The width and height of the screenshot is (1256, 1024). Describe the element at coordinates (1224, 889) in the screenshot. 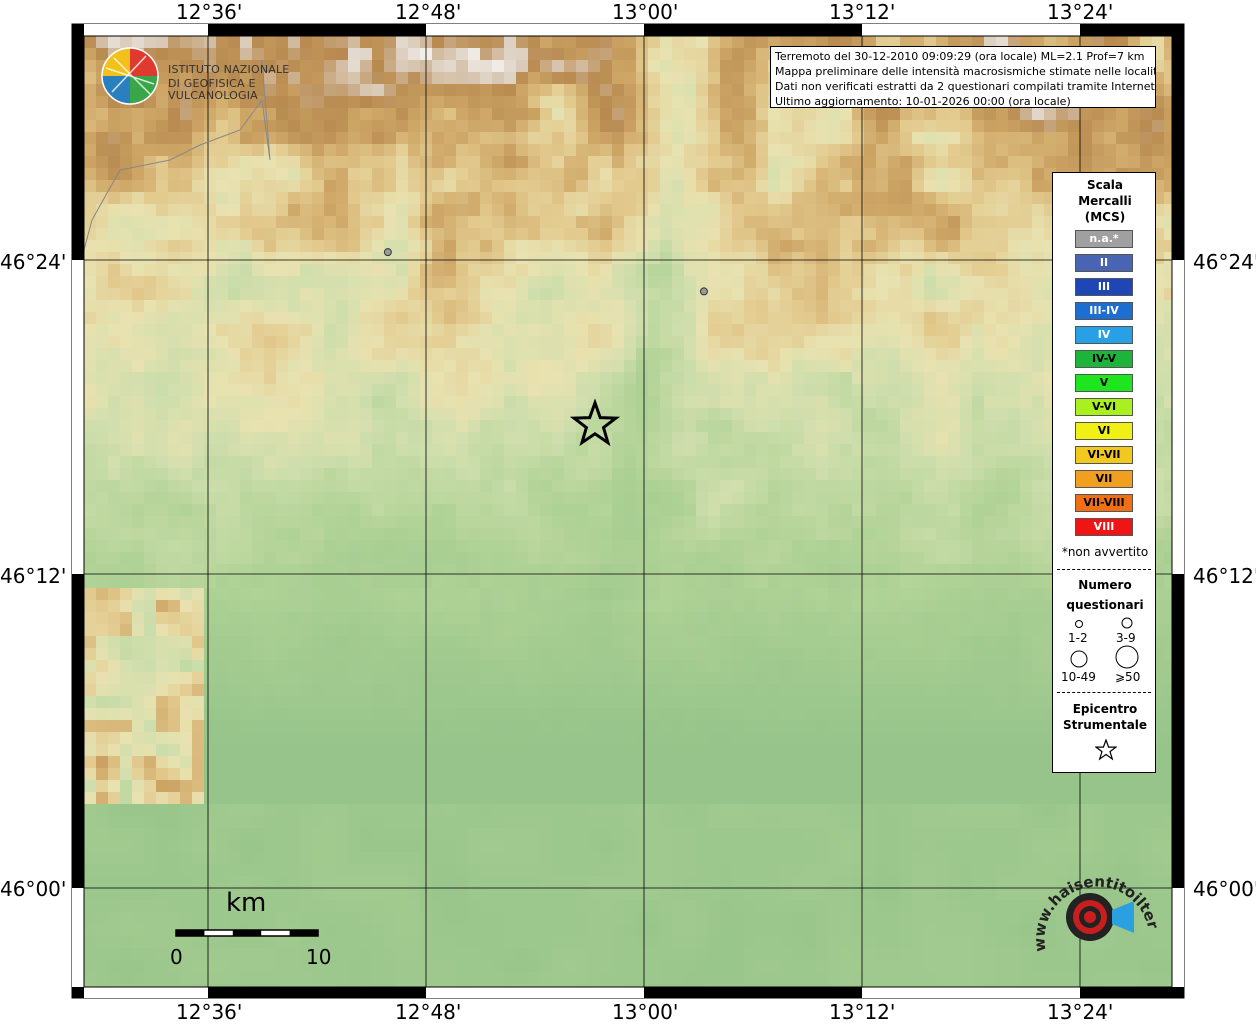

I see `lat-label-right: 46°00'` at that location.